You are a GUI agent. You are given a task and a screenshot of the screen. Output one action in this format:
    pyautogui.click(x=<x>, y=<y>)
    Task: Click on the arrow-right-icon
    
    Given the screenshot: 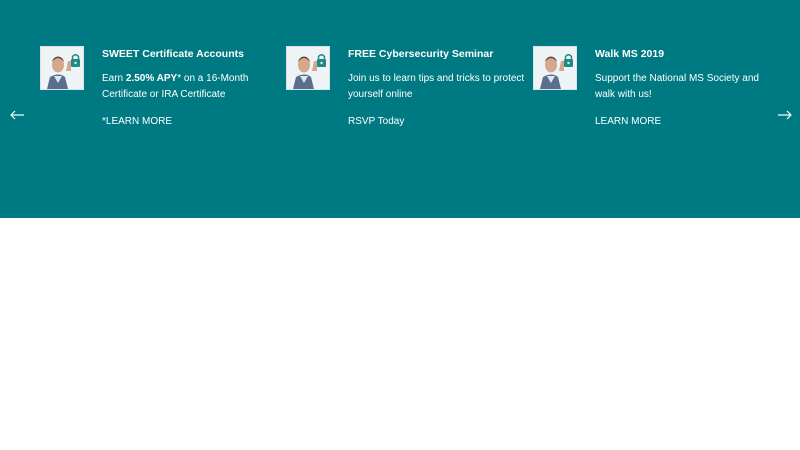 What is the action you would take?
    pyautogui.click(x=785, y=115)
    